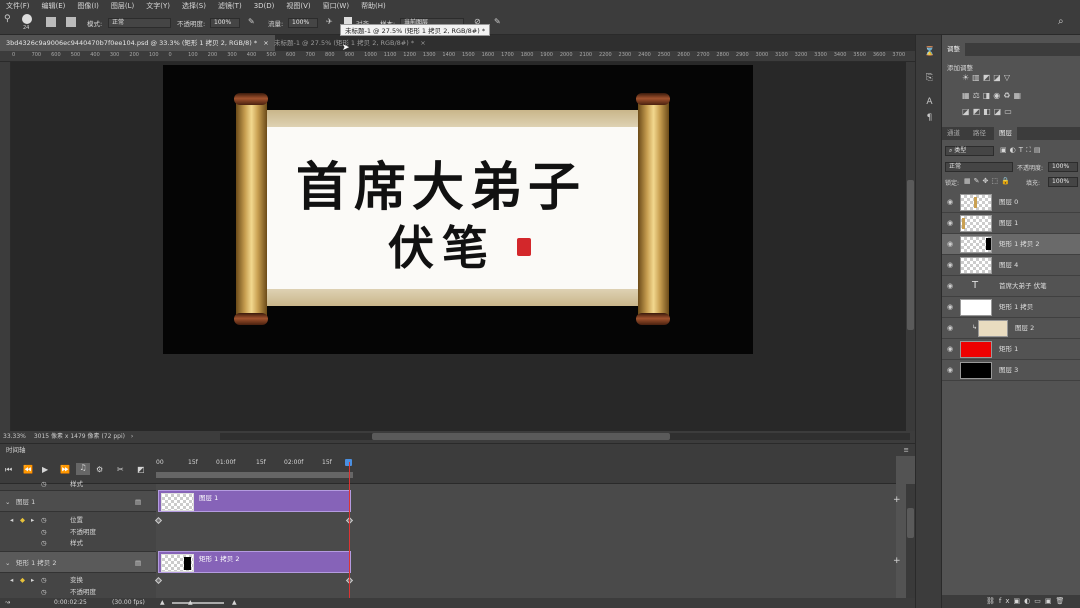 This screenshot has width=1080, height=608. Describe the element at coordinates (14, 436) in the screenshot. I see `zoom-level: 33.33%` at that location.